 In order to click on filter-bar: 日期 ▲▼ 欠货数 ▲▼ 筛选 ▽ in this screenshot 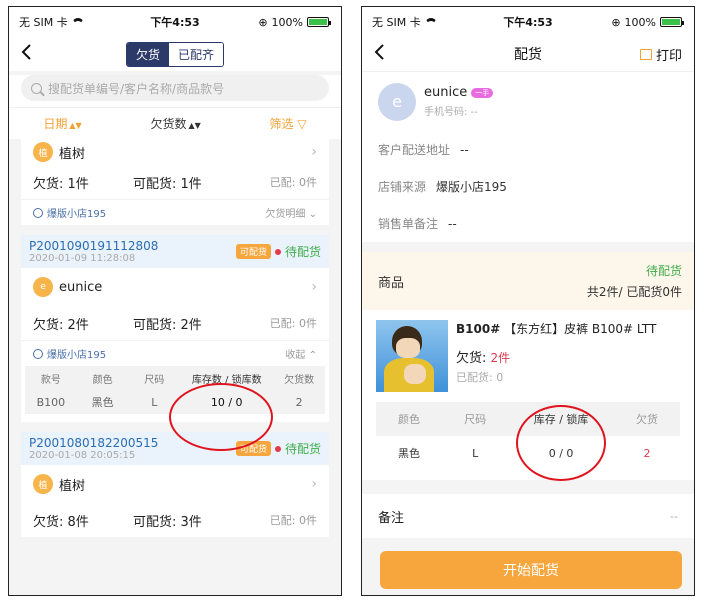, I will do `click(175, 123)`.